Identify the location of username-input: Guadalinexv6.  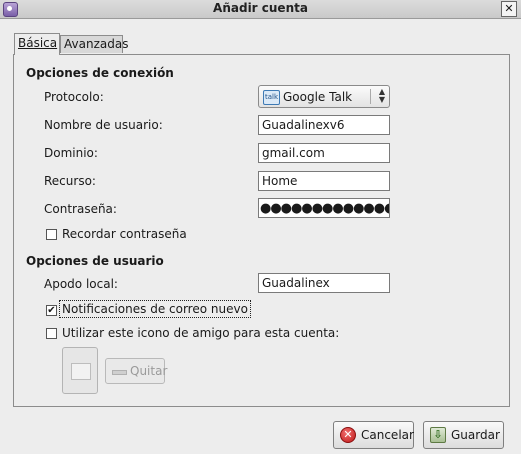
(324, 125).